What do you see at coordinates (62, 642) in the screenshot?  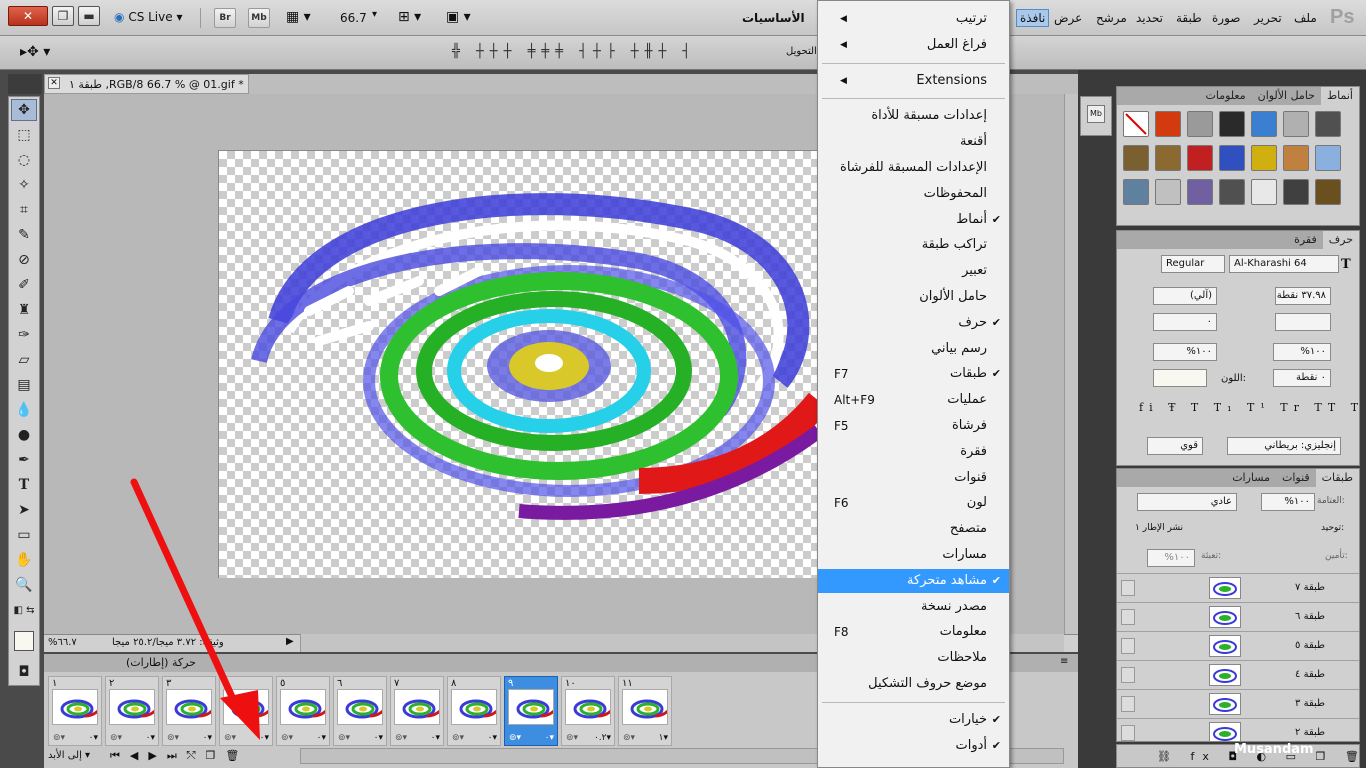 I see `status-zoom: %٦٦.٧` at bounding box center [62, 642].